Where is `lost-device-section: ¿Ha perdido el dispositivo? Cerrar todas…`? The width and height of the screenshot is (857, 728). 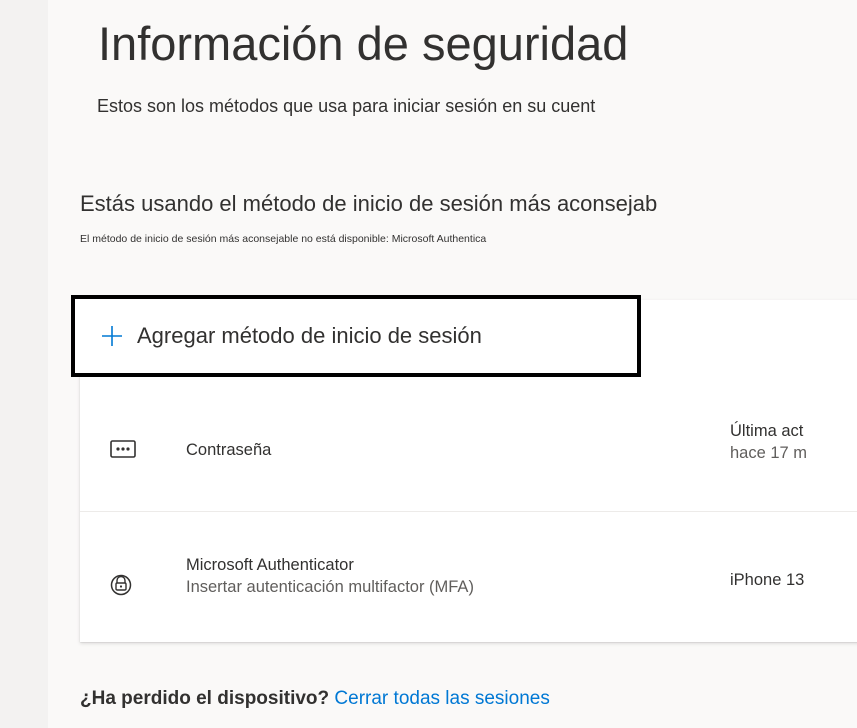
lost-device-section: ¿Ha perdido el dispositivo? Cerrar todas… is located at coordinates (315, 699).